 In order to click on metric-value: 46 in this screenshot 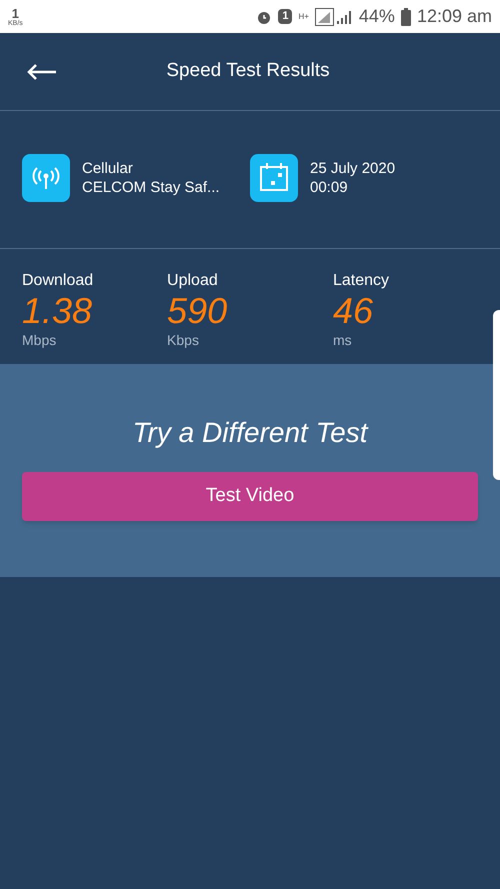, I will do `click(353, 311)`.